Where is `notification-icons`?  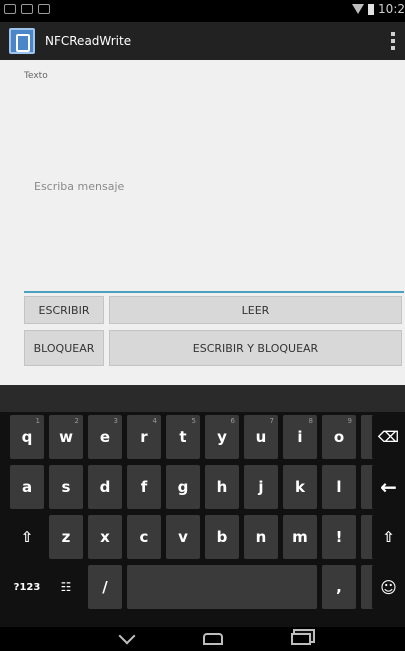
notification-icons is located at coordinates (27, 9).